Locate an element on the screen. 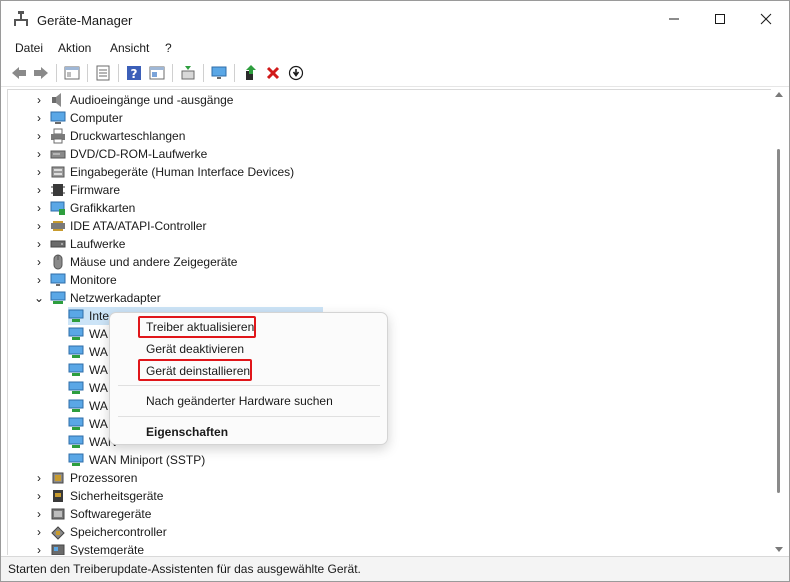  tree-item-storage-controllers: › Speichercontroller is located at coordinates (378, 532).